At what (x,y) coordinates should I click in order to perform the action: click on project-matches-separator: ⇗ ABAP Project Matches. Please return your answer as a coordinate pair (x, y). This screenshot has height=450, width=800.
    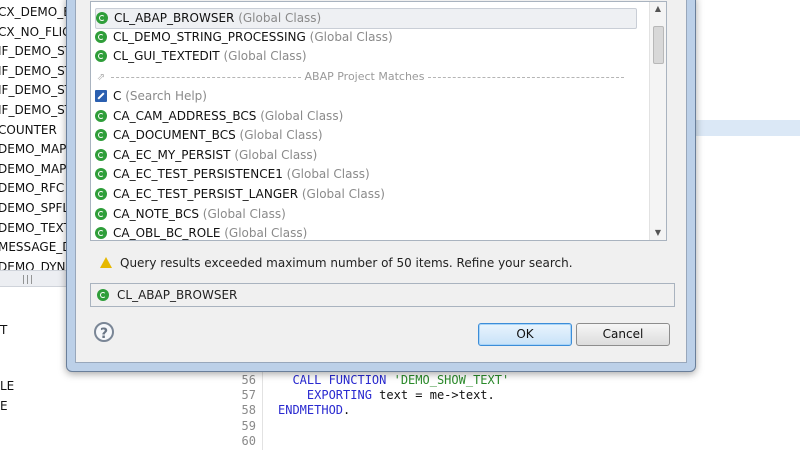
    Looking at the image, I should click on (365, 76).